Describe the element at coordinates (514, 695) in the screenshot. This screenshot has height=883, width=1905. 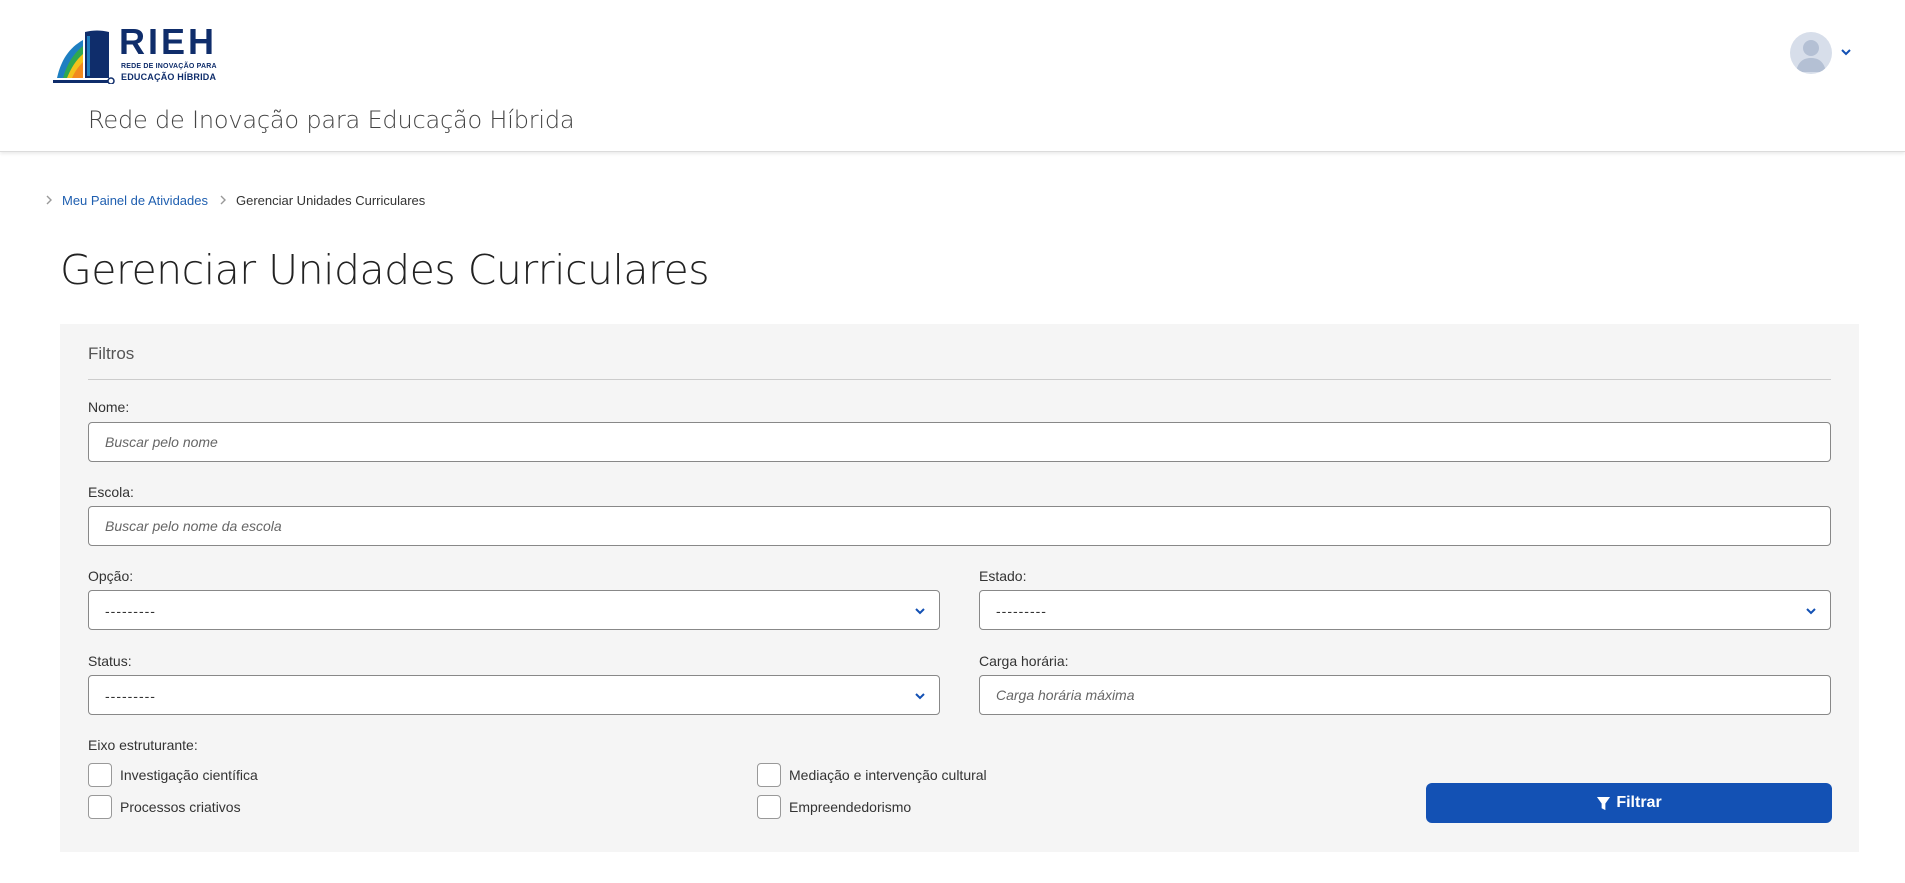
I see `status-select: ---------` at that location.